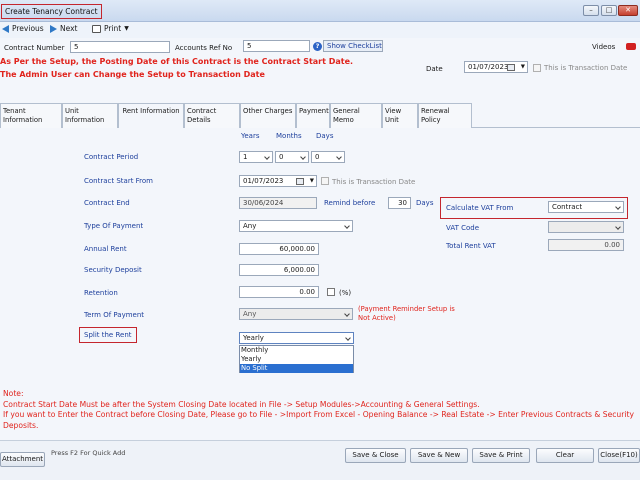  What do you see at coordinates (445, 115) in the screenshot?
I see `tab-renewal-policy: Renewal Policy` at bounding box center [445, 115].